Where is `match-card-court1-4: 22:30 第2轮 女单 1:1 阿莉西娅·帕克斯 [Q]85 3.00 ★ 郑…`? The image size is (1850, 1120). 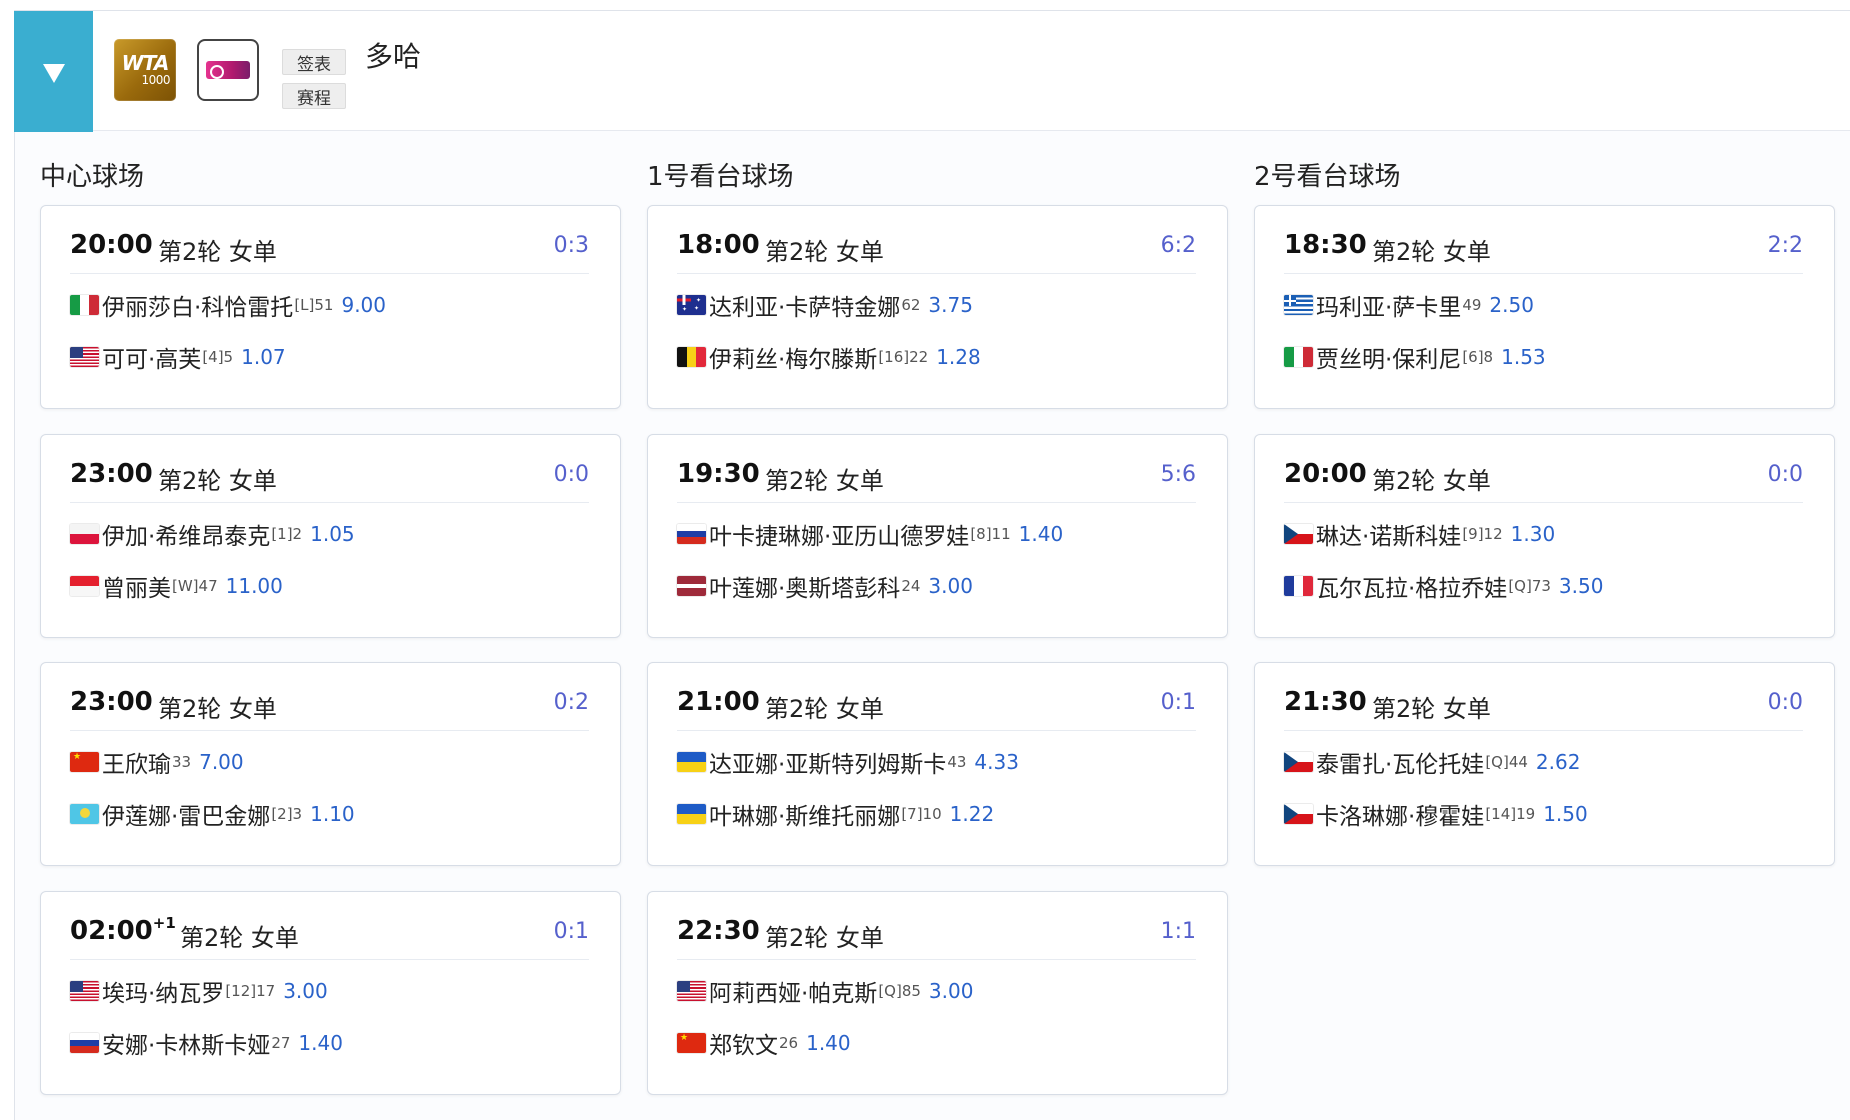 match-card-court1-4: 22:30 第2轮 女单 1:1 阿莉西娅·帕克斯 [Q]85 3.00 ★ 郑… is located at coordinates (937, 993).